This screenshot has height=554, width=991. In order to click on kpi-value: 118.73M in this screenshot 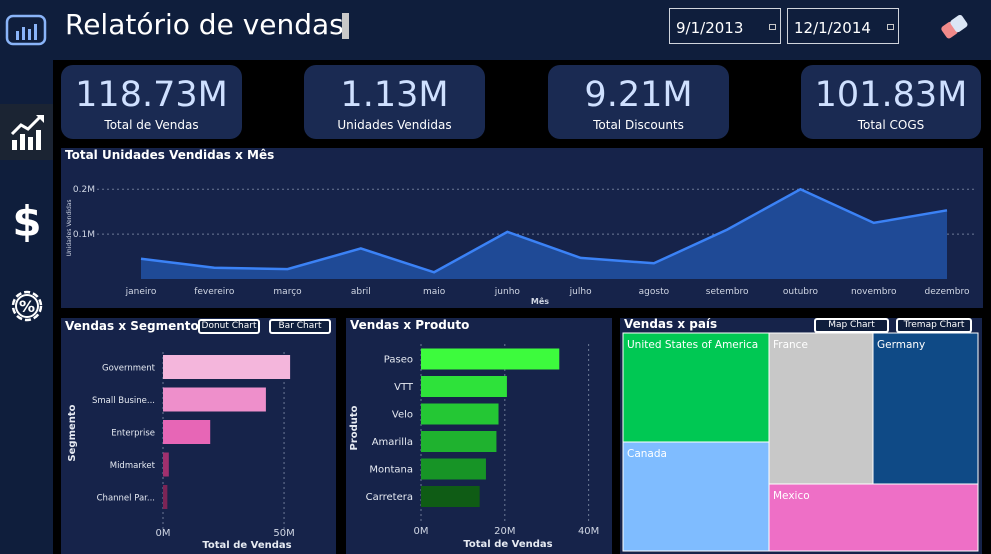, I will do `click(151, 95)`.